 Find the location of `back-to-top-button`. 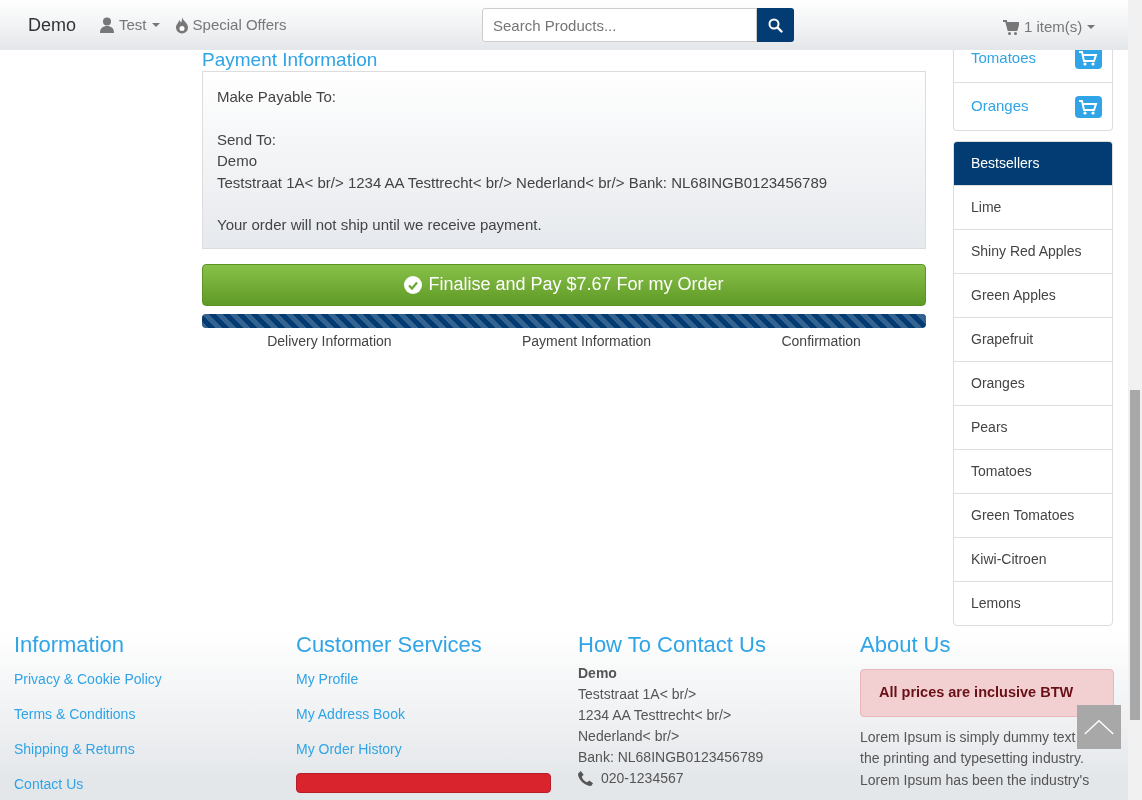

back-to-top-button is located at coordinates (1099, 727).